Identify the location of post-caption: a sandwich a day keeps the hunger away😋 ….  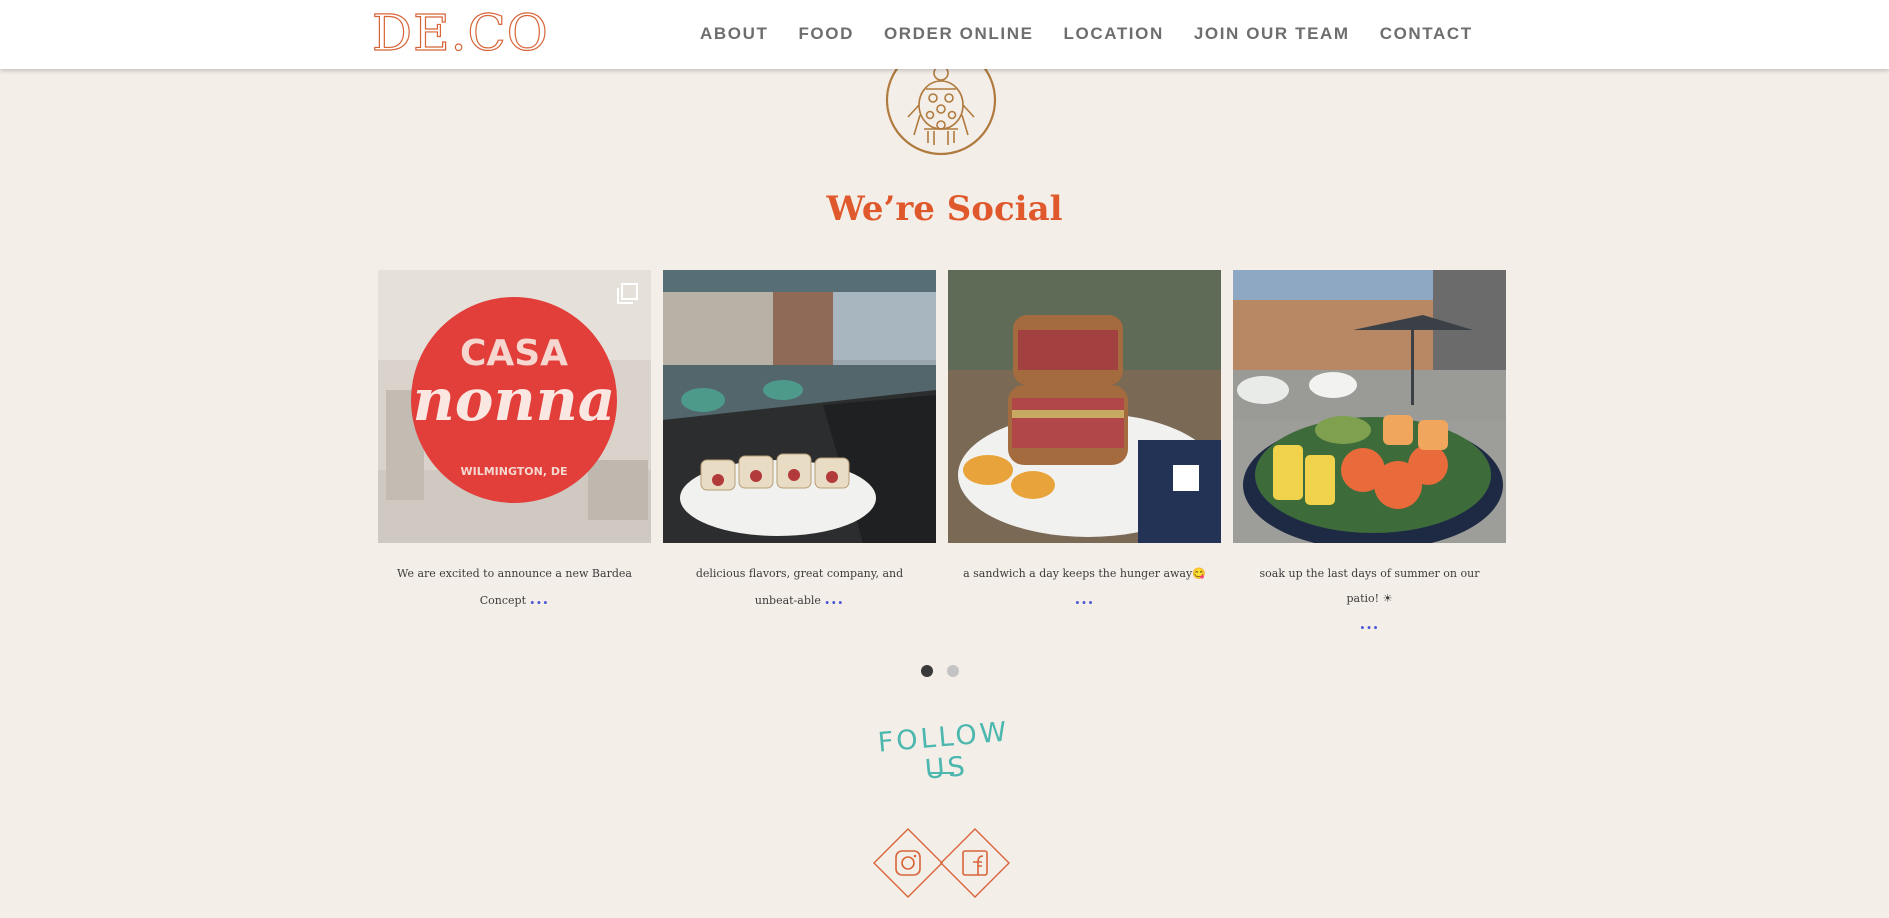
(1084, 587).